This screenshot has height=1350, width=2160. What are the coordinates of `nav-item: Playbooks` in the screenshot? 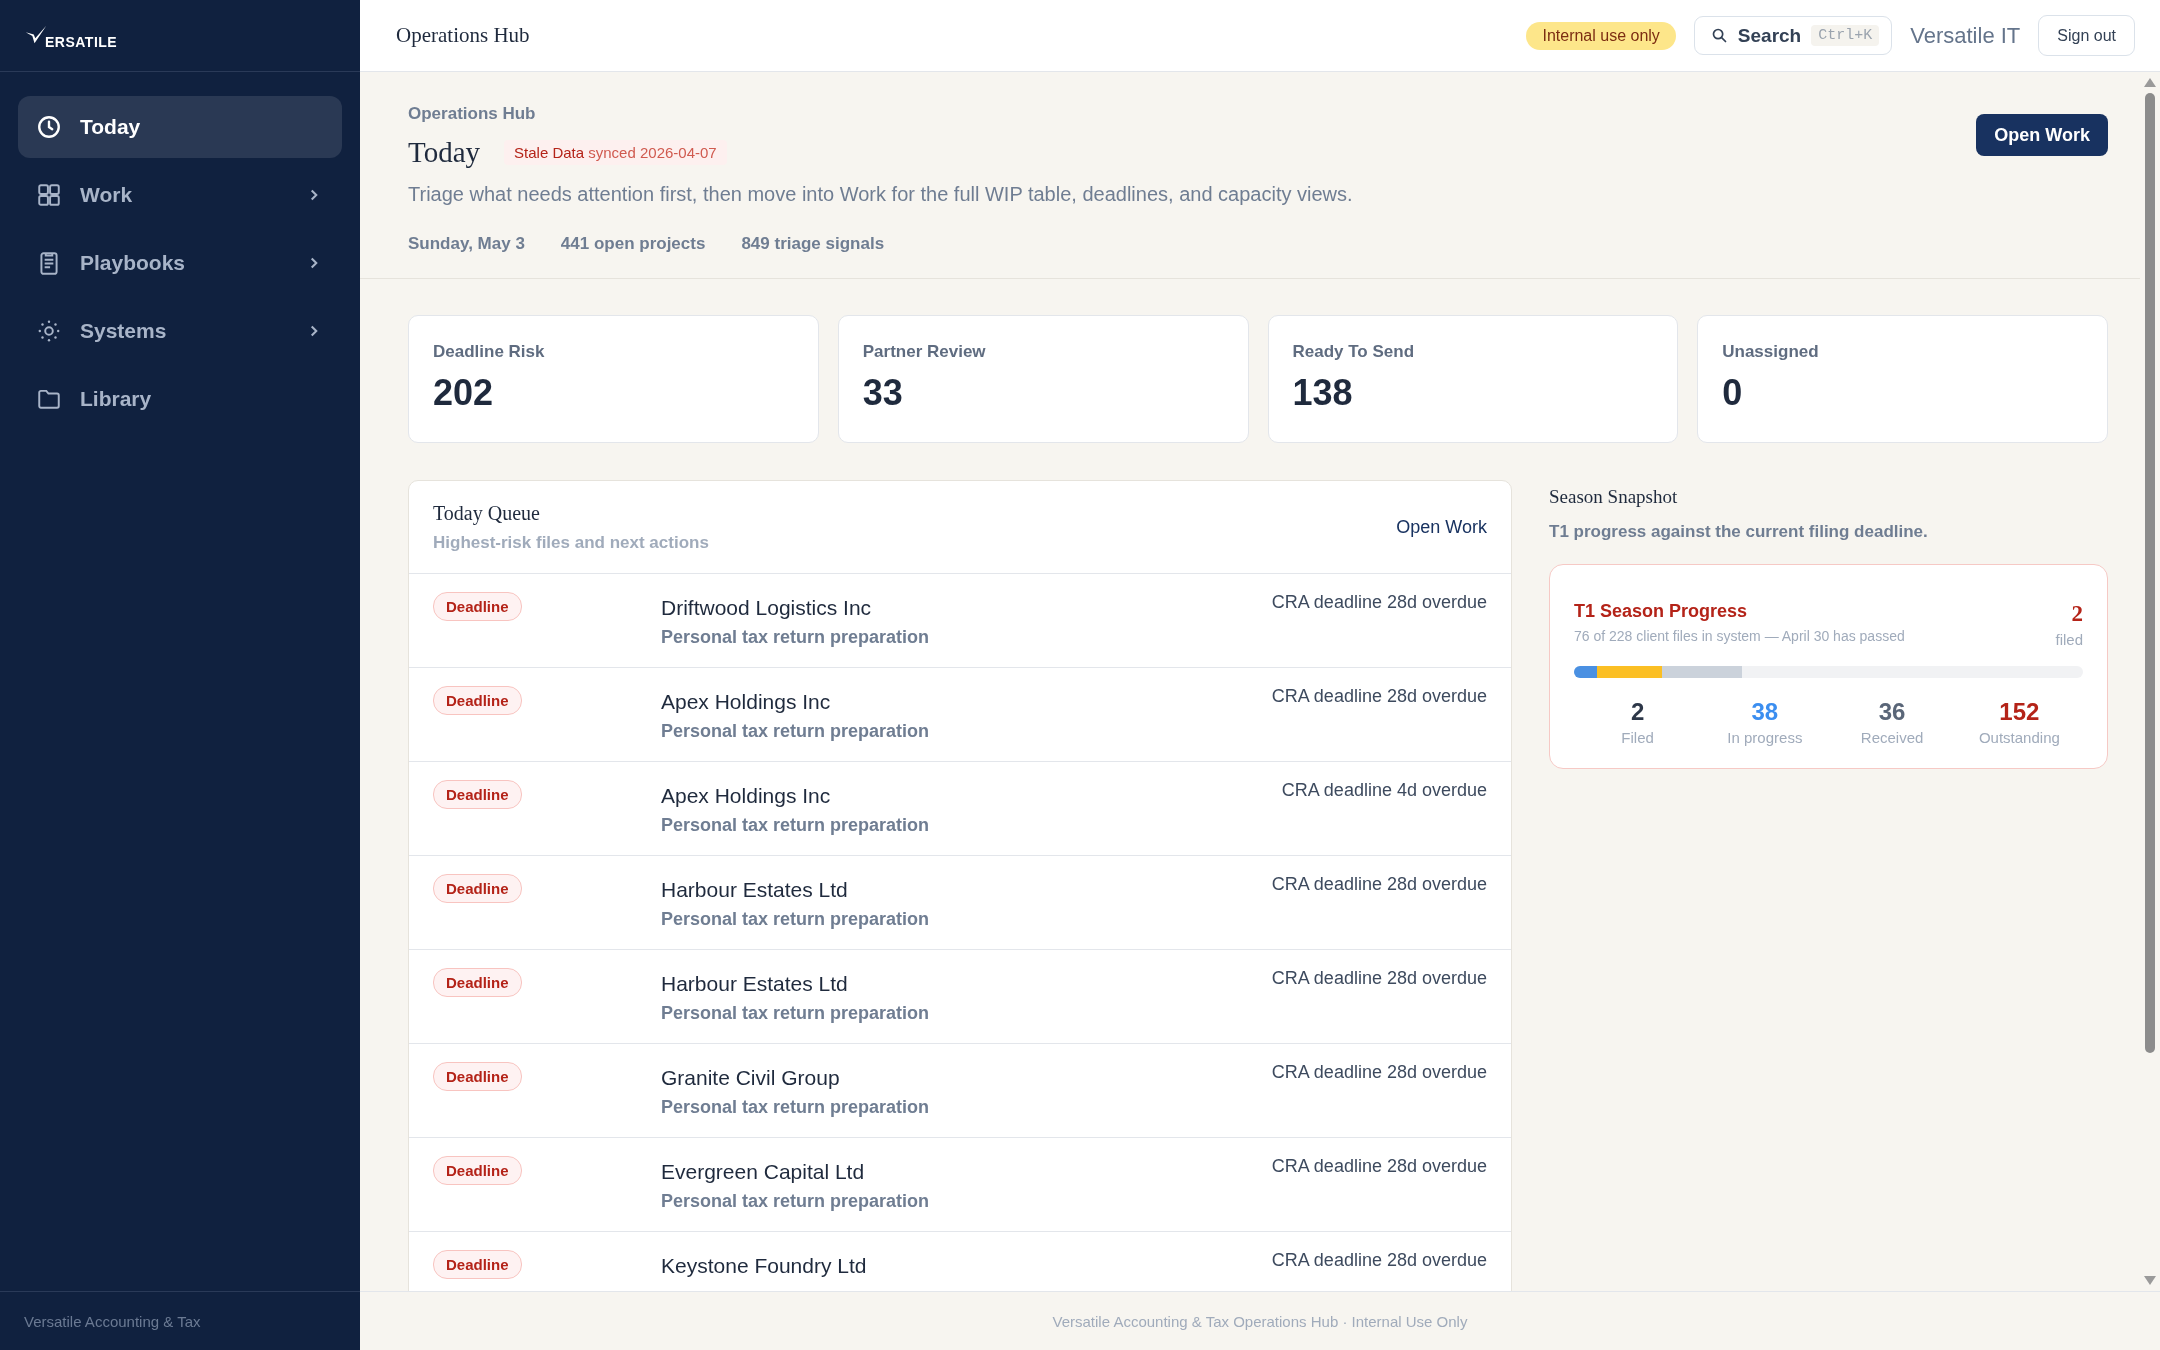 It's located at (180, 263).